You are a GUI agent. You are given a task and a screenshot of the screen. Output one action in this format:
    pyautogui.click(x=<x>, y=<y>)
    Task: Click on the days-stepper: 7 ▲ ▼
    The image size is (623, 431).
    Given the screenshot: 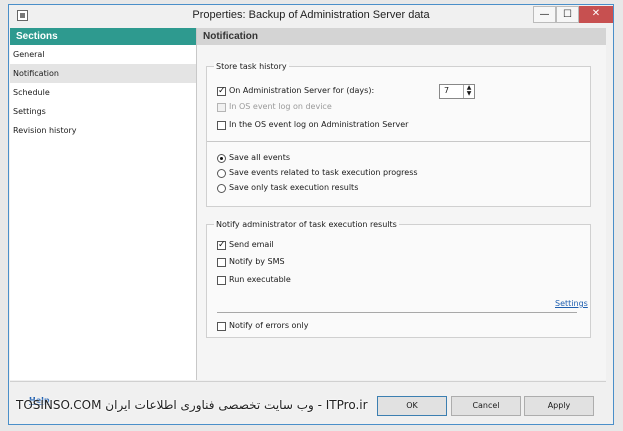 What is the action you would take?
    pyautogui.click(x=457, y=91)
    